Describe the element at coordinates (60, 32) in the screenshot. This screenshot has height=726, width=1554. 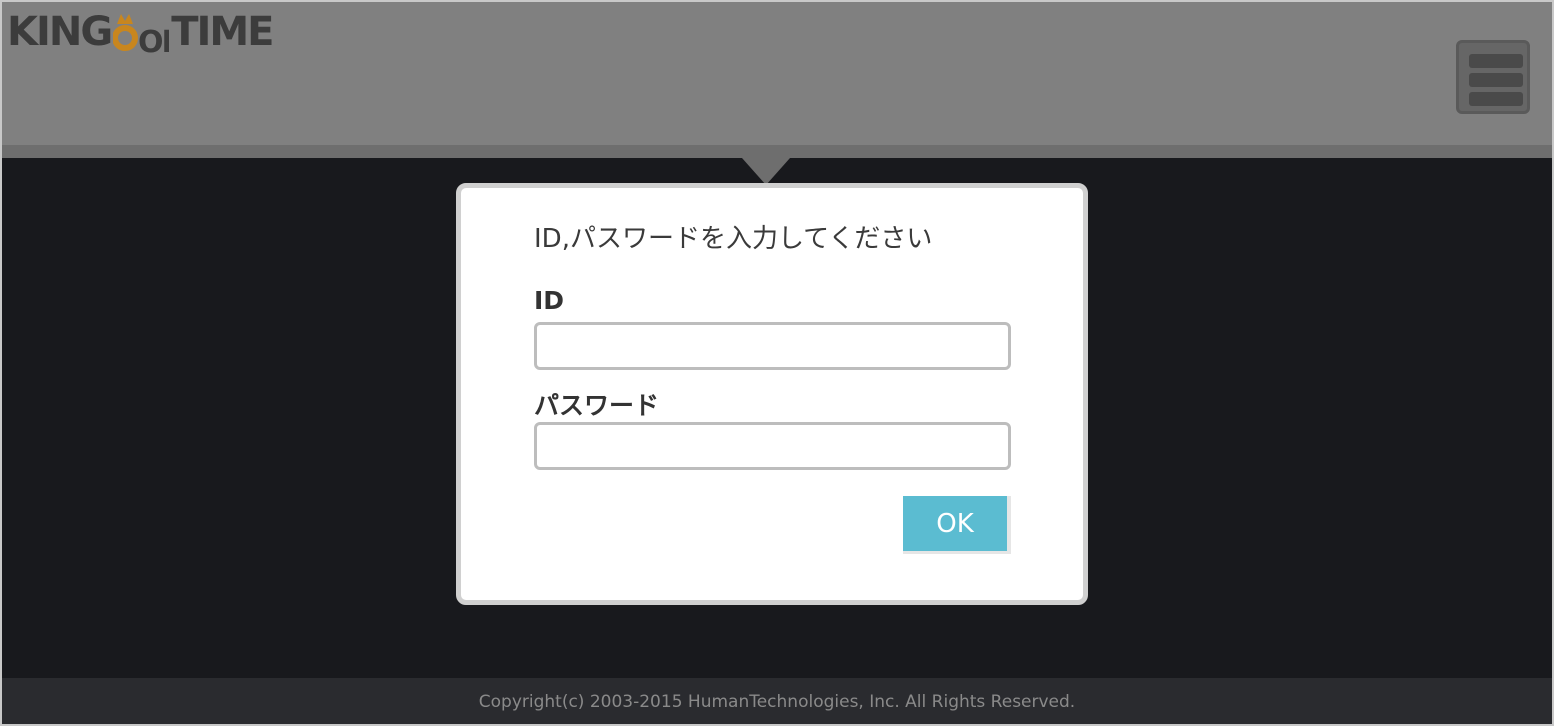
I see `logo-text-king: KING` at that location.